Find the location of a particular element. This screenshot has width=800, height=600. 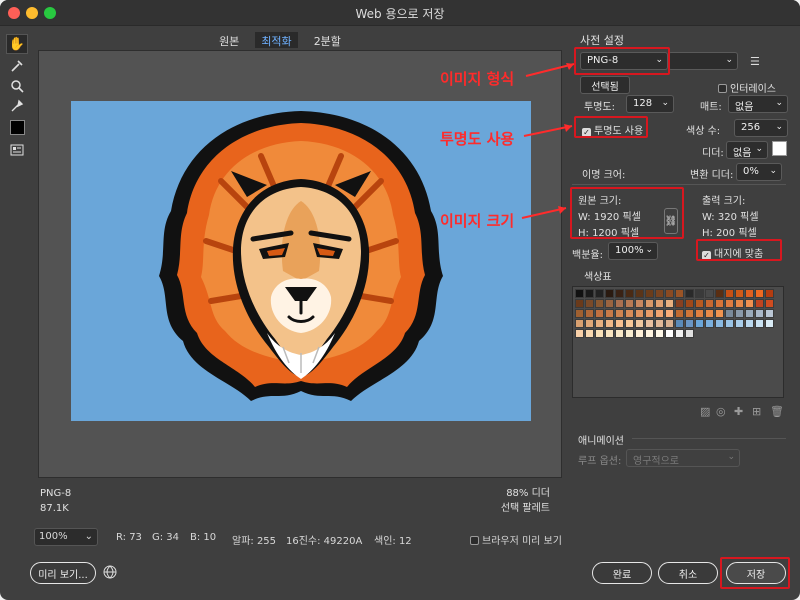

matte-select: 없음 ⌄ is located at coordinates (758, 104).